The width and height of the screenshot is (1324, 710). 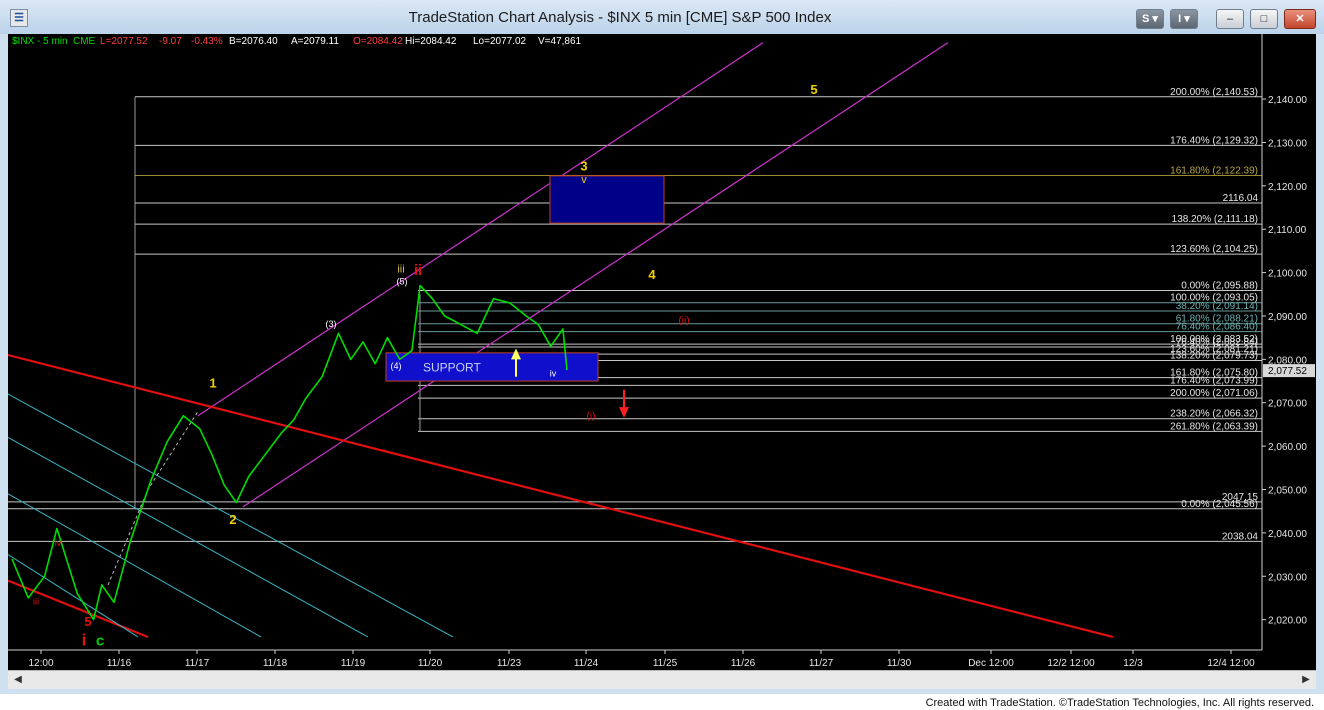 What do you see at coordinates (207, 41) in the screenshot?
I see `status-item: -0.43%` at bounding box center [207, 41].